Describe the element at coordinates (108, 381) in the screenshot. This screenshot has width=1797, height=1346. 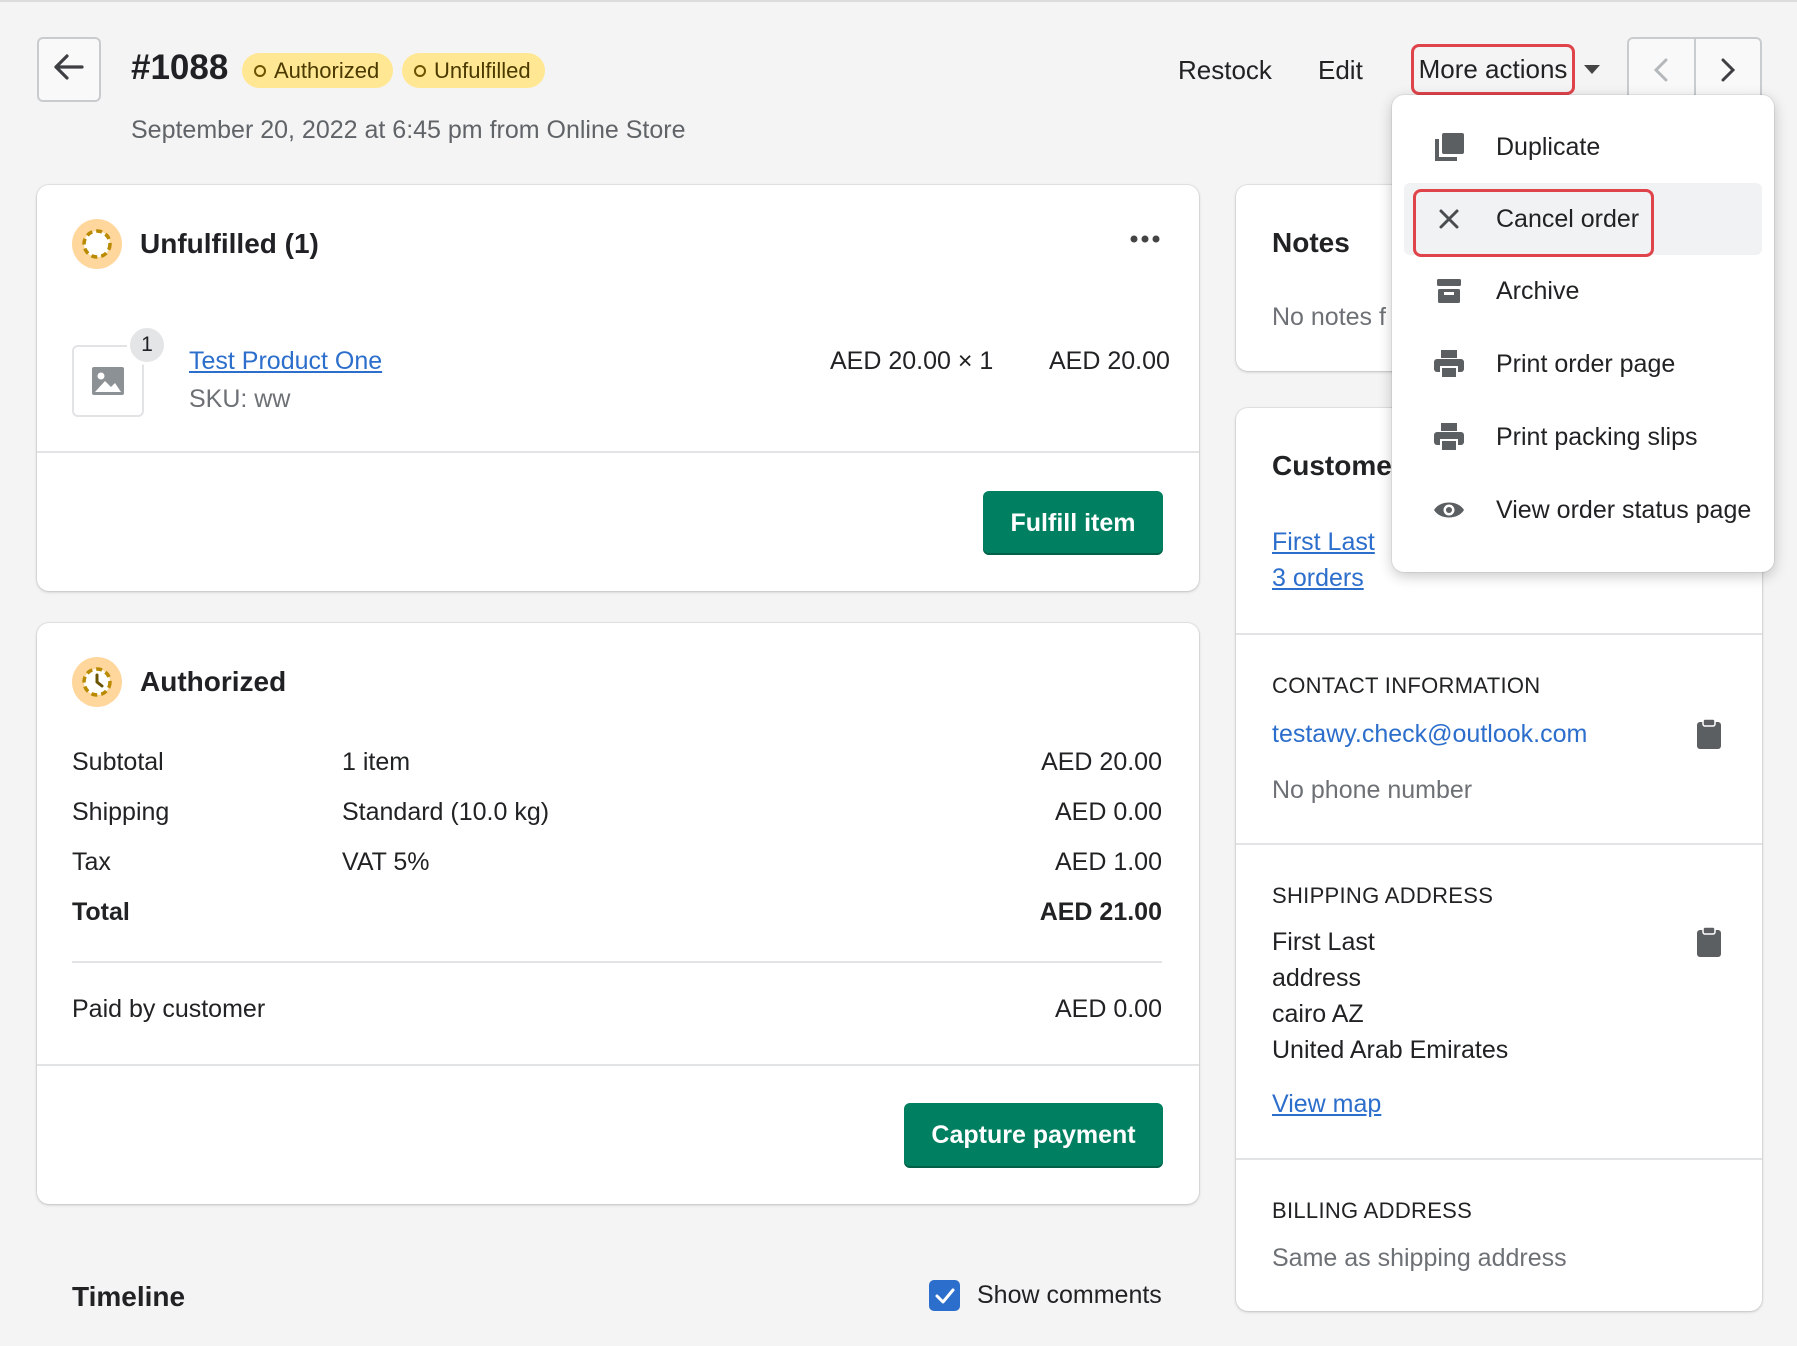
I see `image-placeholder-icon` at that location.